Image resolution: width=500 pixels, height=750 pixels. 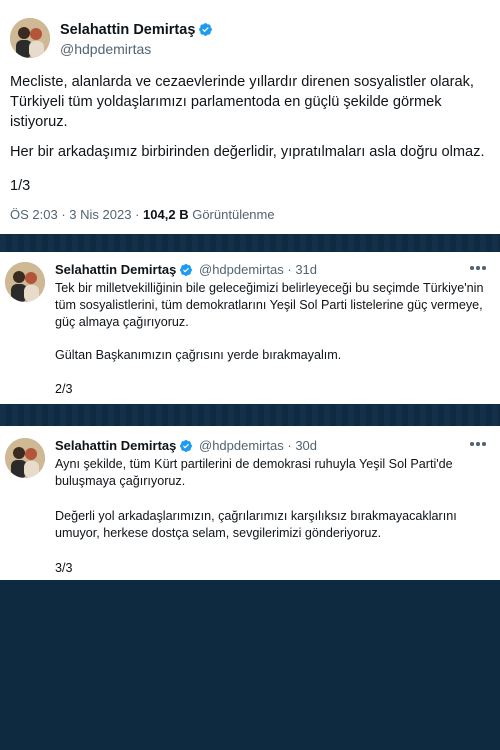 I want to click on author-name-row: Selahattin Demirtaş, so click(x=136, y=30).